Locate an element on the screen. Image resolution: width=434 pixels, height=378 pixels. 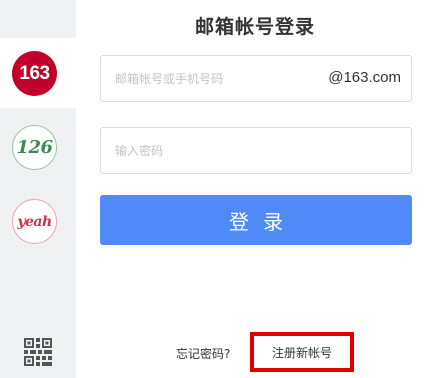
account-field: @163.com is located at coordinates (256, 78).